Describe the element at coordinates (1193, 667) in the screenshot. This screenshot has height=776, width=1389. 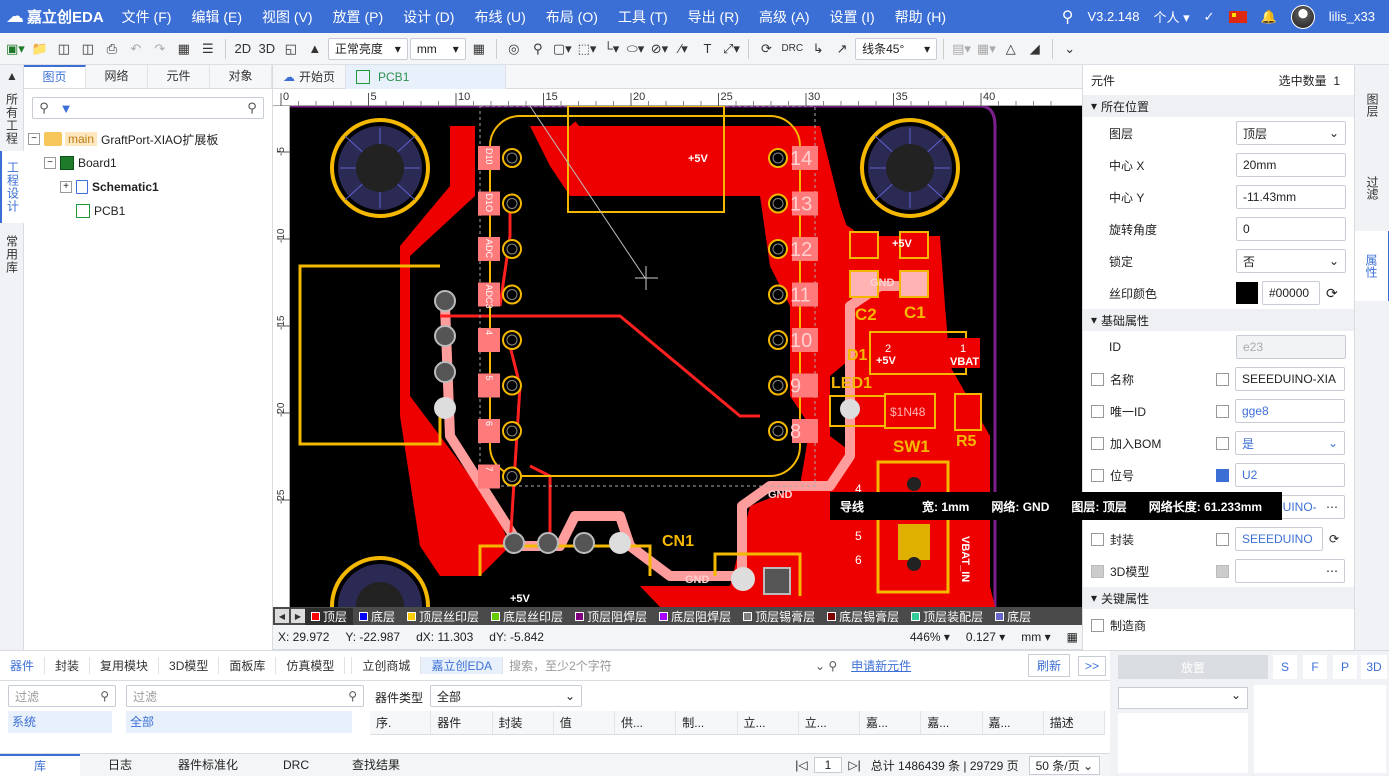
I see `place-button: 放置` at that location.